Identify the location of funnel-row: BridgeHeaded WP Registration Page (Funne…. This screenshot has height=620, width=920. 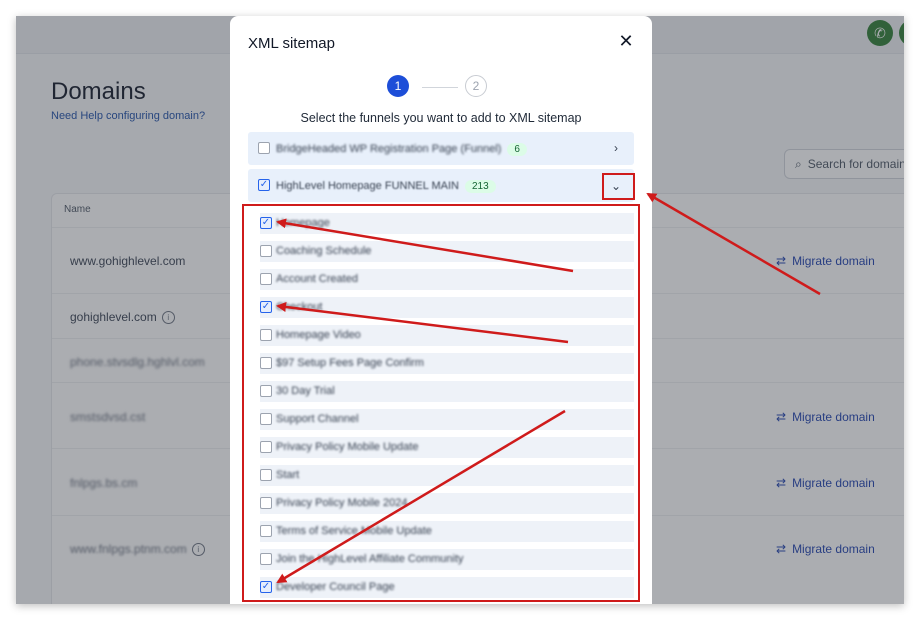
(441, 148).